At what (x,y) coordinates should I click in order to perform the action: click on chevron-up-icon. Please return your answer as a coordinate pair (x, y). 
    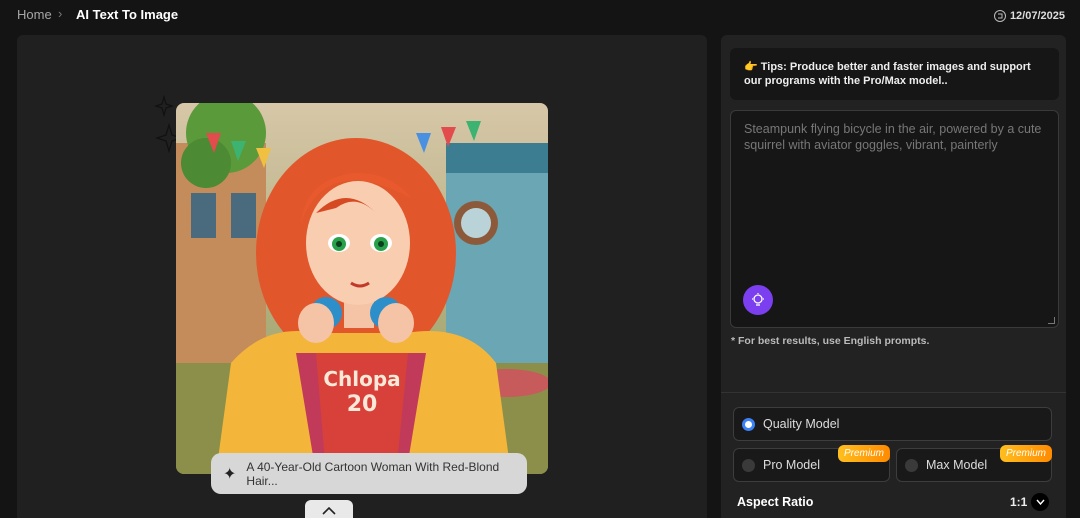
    Looking at the image, I should click on (329, 511).